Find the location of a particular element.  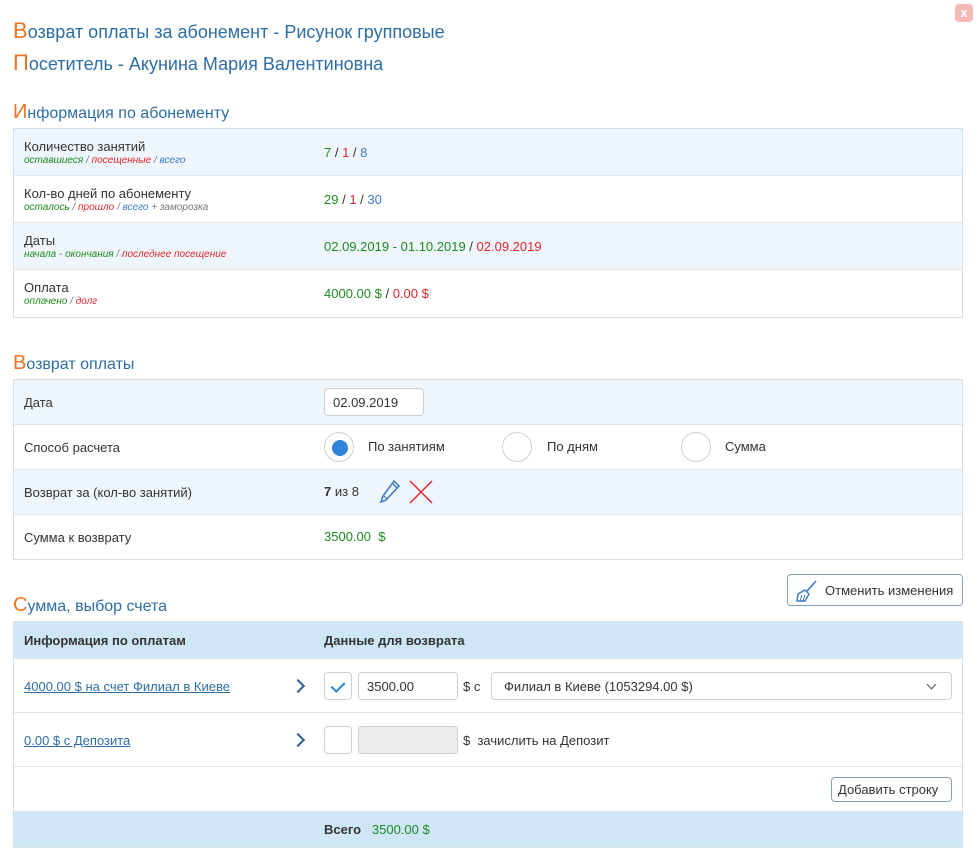

method-by-days-radio is located at coordinates (517, 447).